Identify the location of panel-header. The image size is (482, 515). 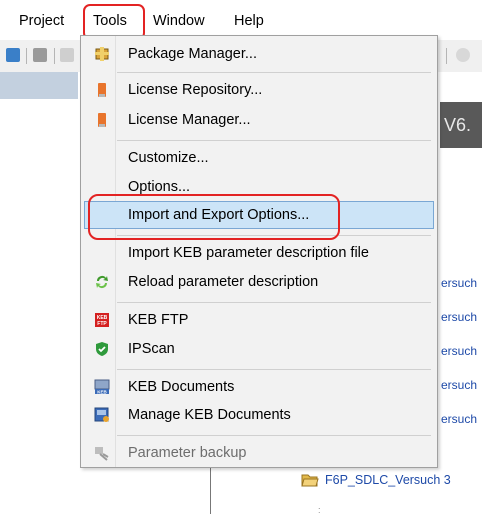
(39, 85).